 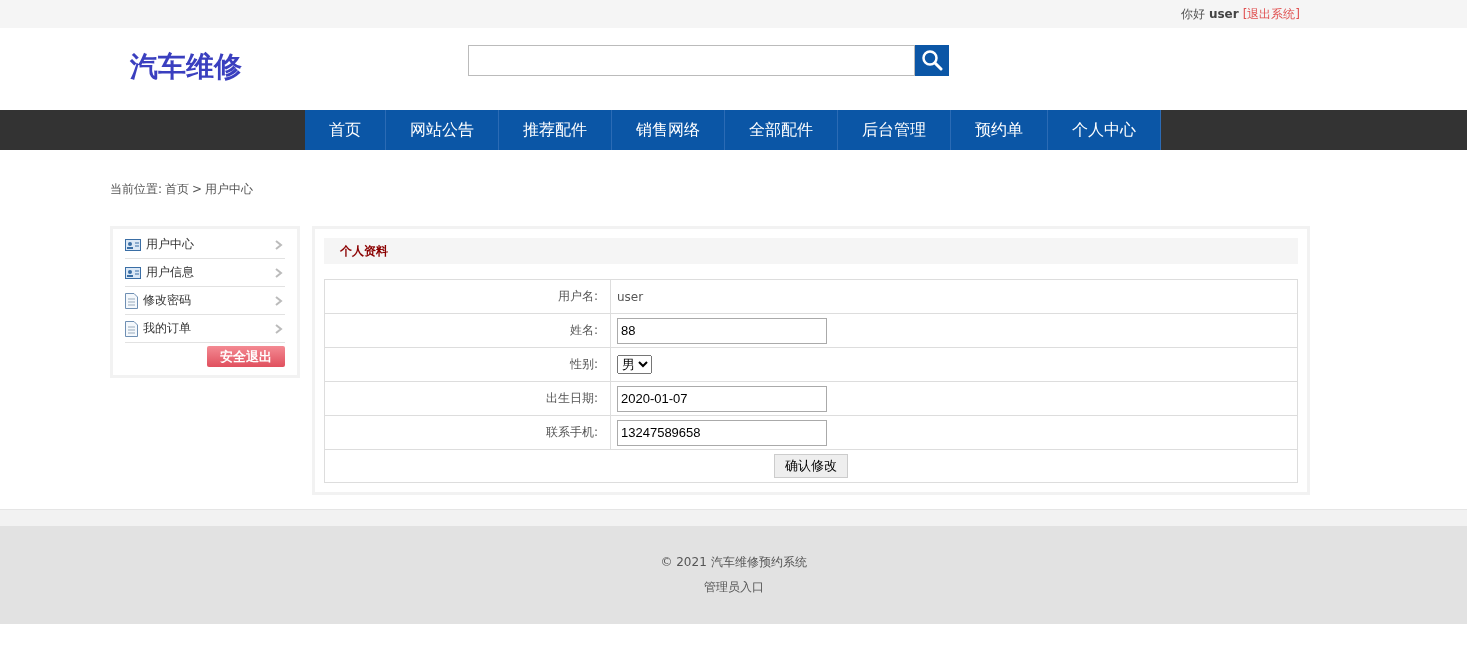 I want to click on search-field, so click(x=691, y=60).